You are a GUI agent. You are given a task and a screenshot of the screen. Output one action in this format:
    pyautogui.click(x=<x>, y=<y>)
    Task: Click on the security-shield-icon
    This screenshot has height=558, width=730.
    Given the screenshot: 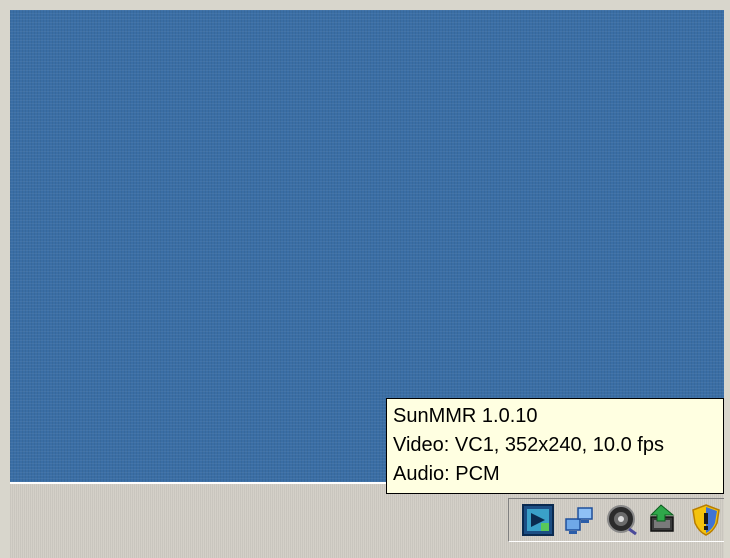 What is the action you would take?
    pyautogui.click(x=706, y=520)
    